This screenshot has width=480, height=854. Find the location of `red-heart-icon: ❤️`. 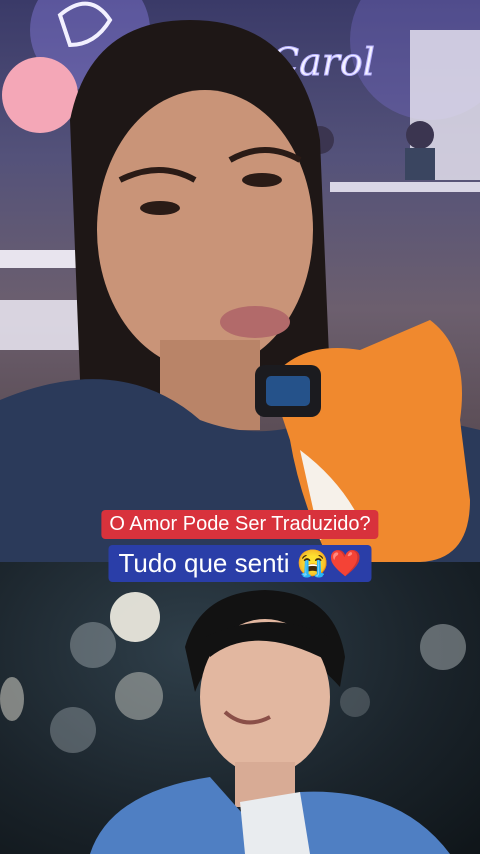

red-heart-icon: ❤️ is located at coordinates (345, 563).